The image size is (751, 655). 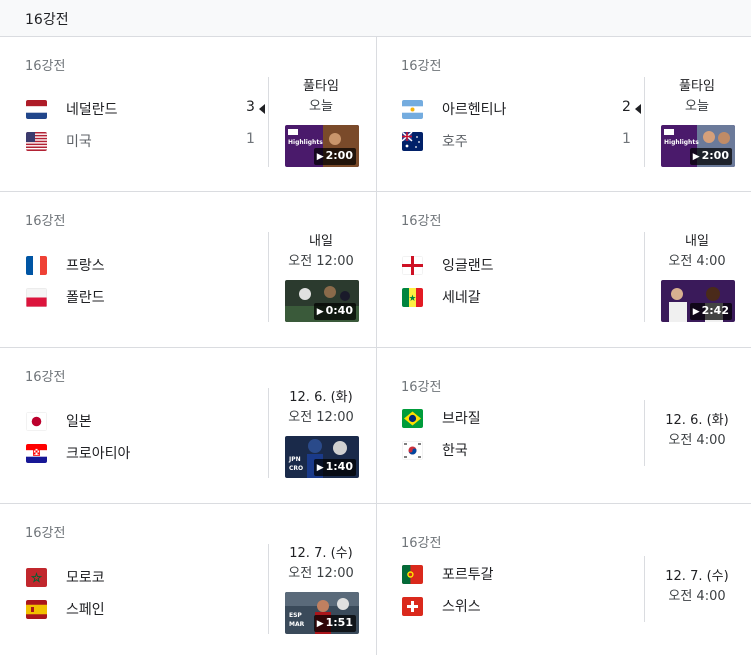 I want to click on team-name: 포르투갈, so click(x=468, y=575).